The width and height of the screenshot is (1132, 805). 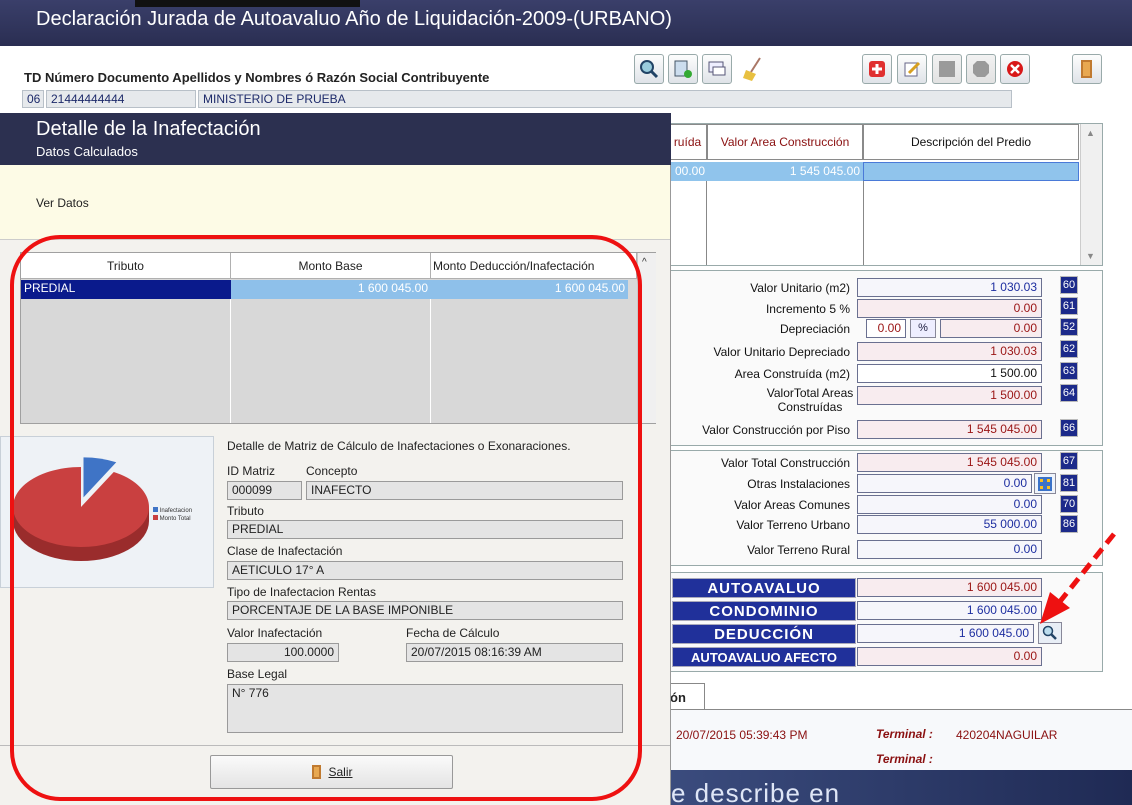 I want to click on scroll-down-icon: ▼, so click(x=1090, y=256).